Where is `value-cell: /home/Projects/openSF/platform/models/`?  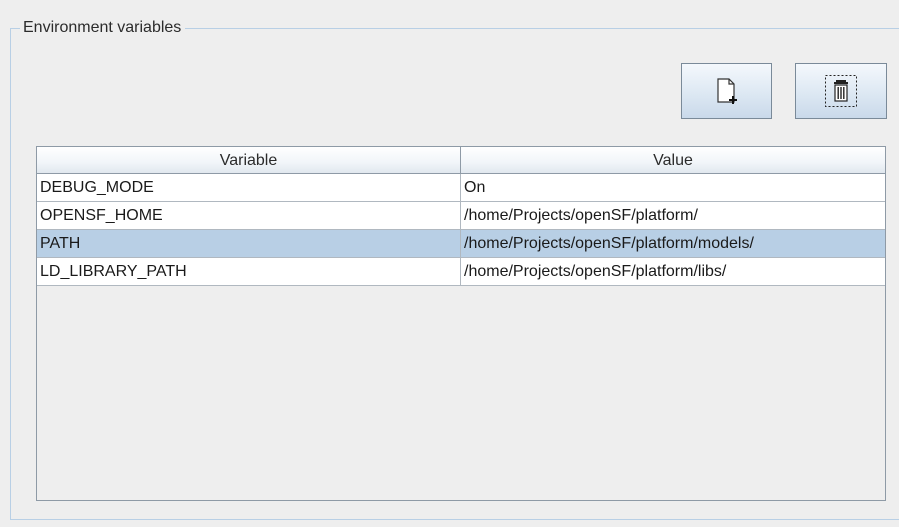
value-cell: /home/Projects/openSF/platform/models/ is located at coordinates (673, 243).